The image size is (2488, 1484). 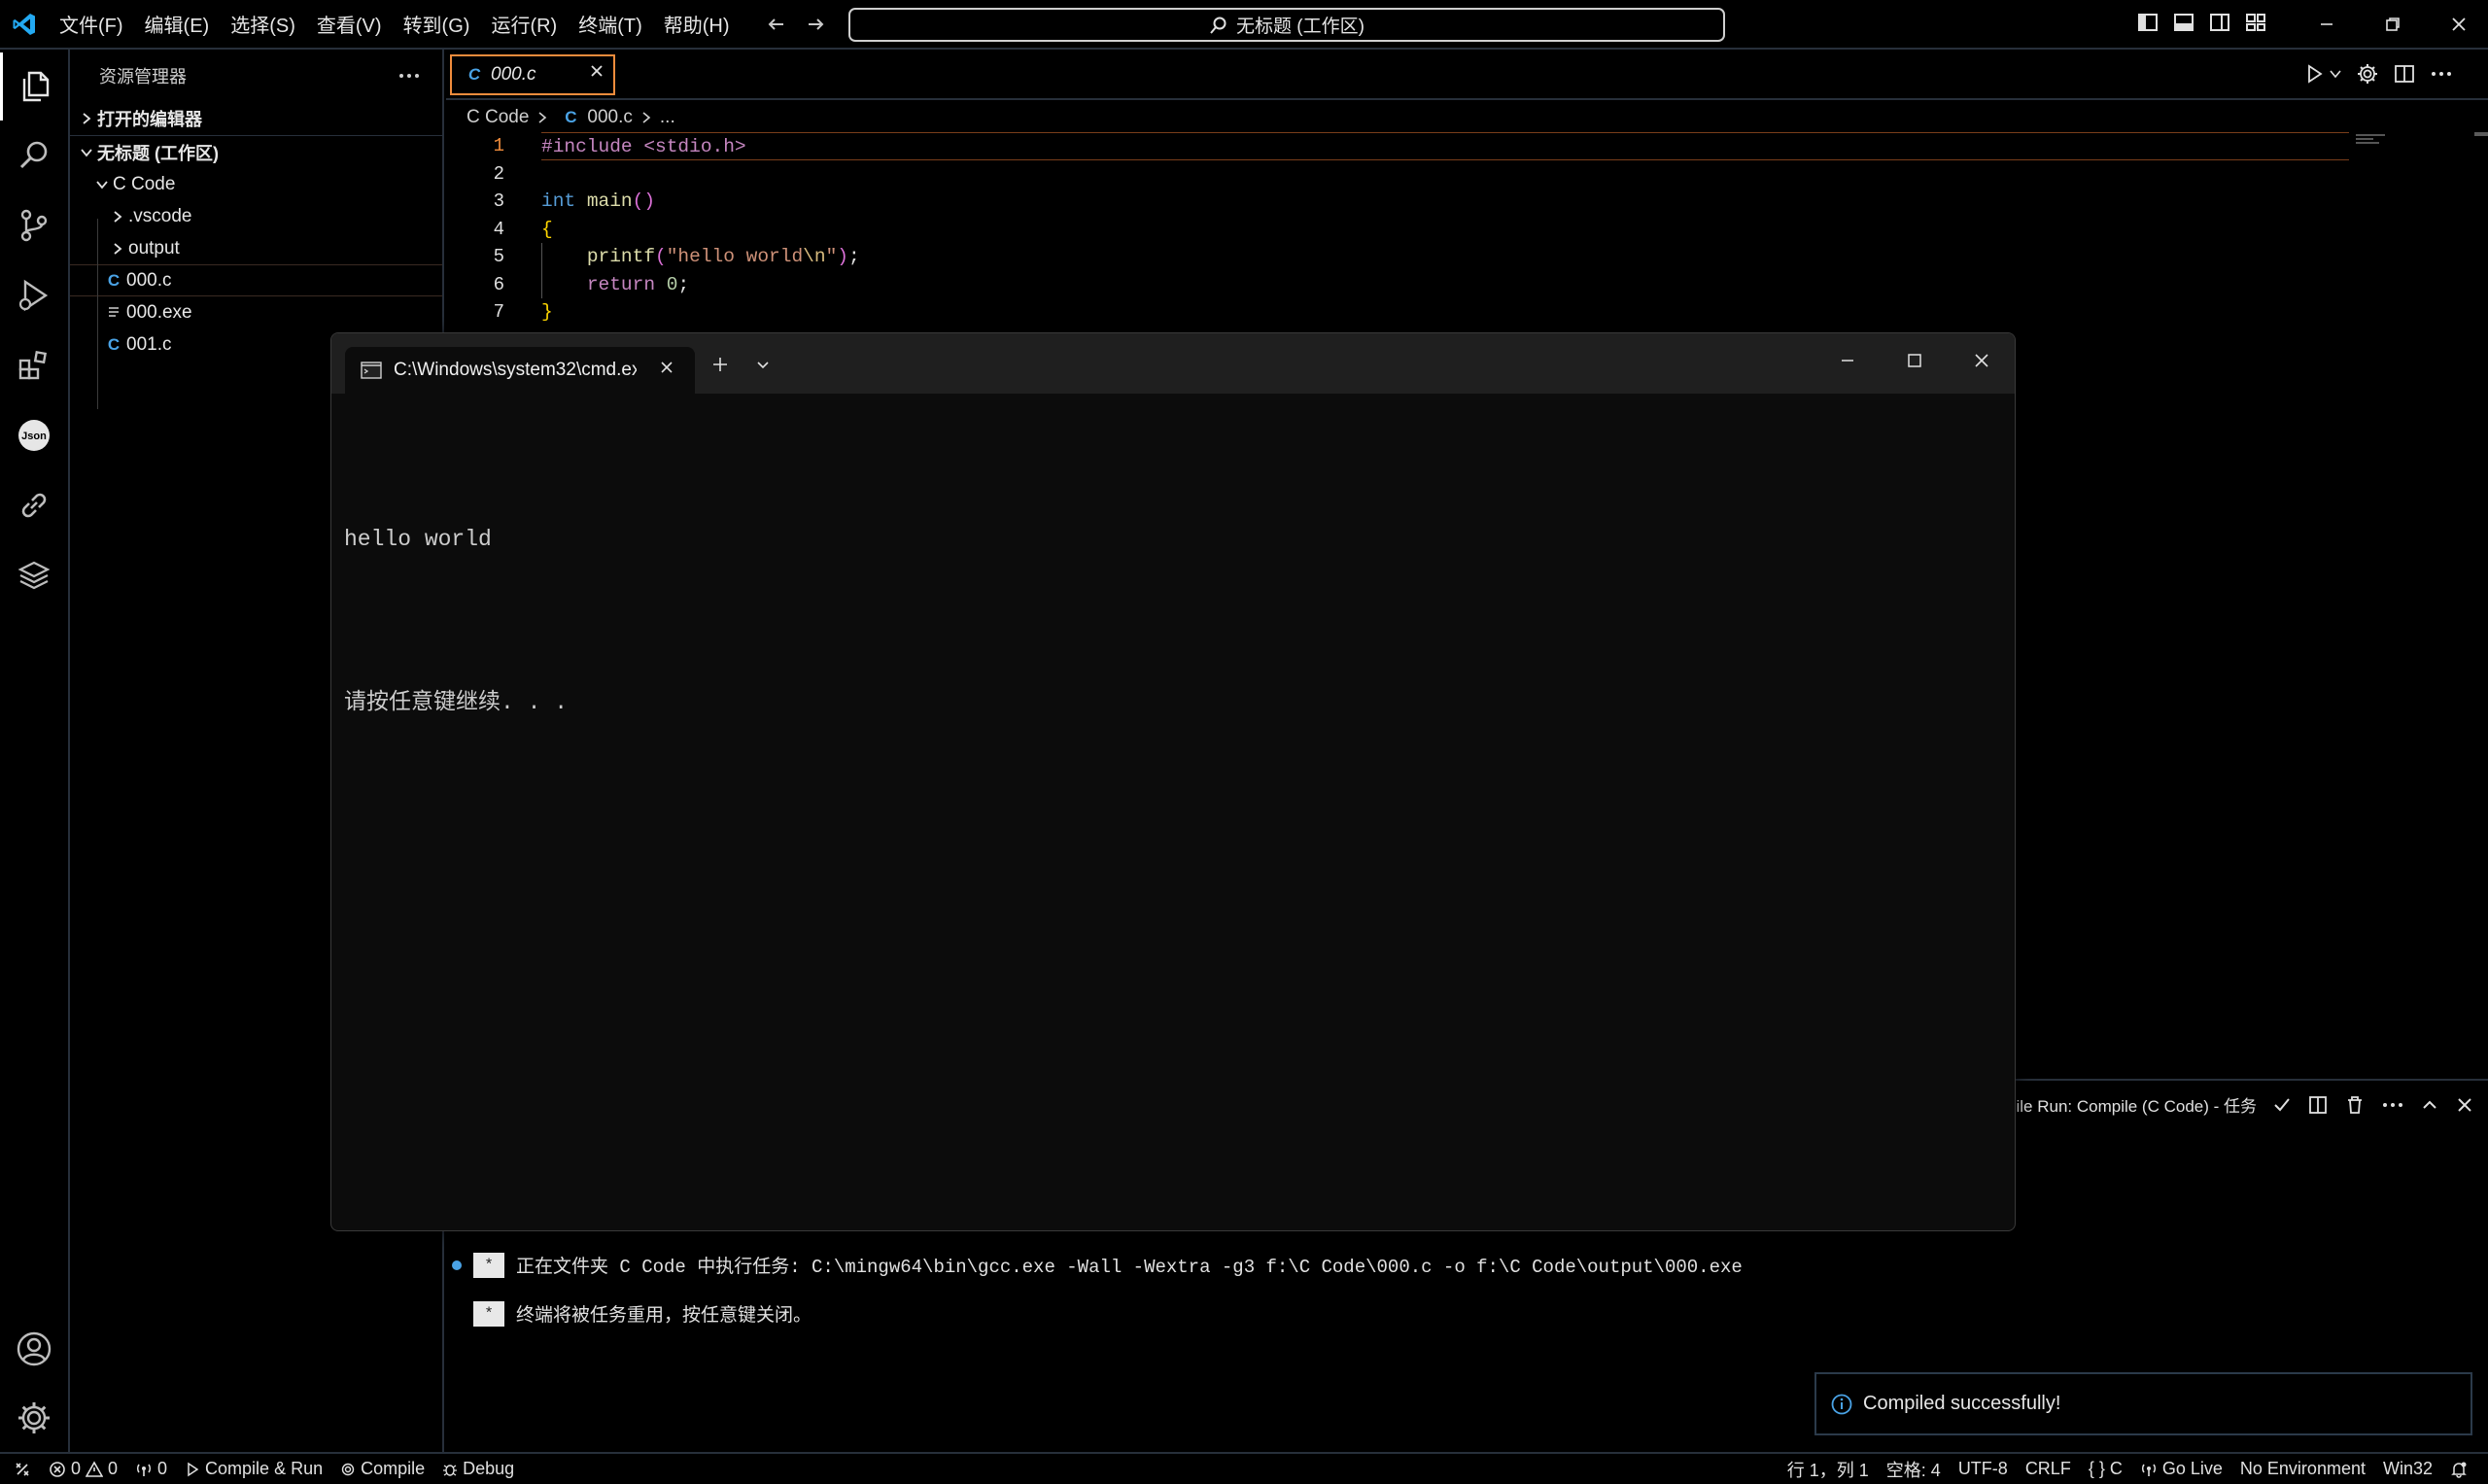 I want to click on customize-layout-icon, so click(x=2255, y=22).